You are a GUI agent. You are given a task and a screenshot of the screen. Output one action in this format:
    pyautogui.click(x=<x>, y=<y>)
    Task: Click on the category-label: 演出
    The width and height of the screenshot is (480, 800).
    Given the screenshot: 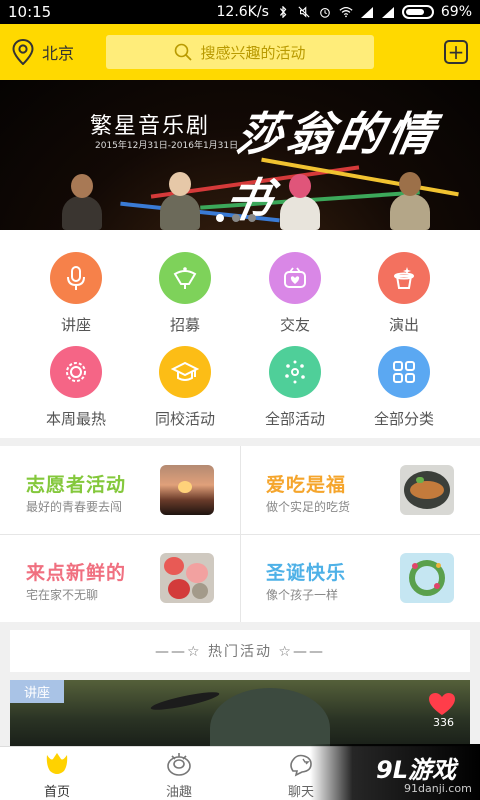 What is the action you would take?
    pyautogui.click(x=403, y=325)
    